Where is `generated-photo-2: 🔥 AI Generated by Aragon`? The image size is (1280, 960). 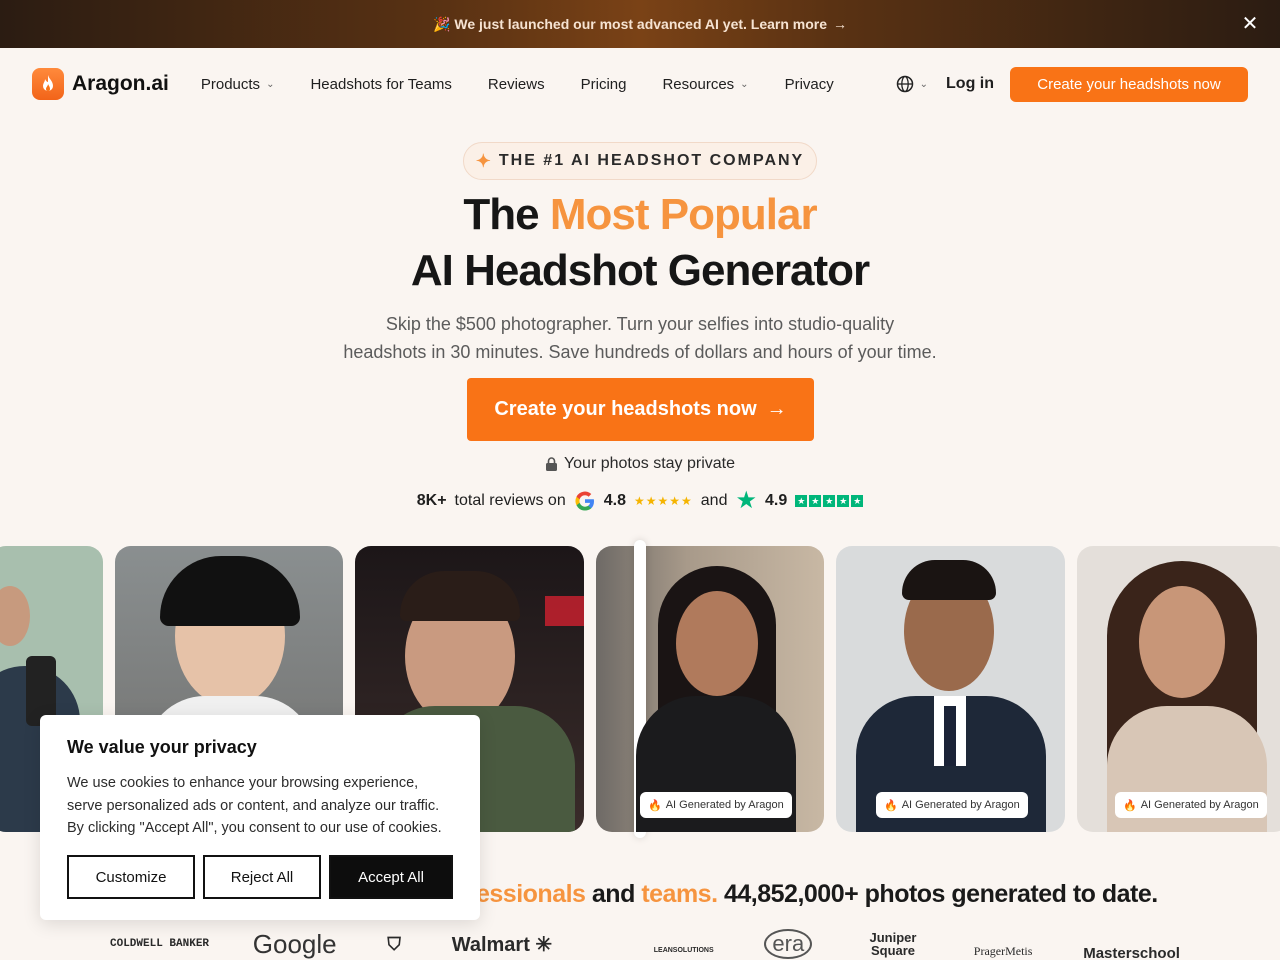
generated-photo-2: 🔥 AI Generated by Aragon is located at coordinates (950, 689).